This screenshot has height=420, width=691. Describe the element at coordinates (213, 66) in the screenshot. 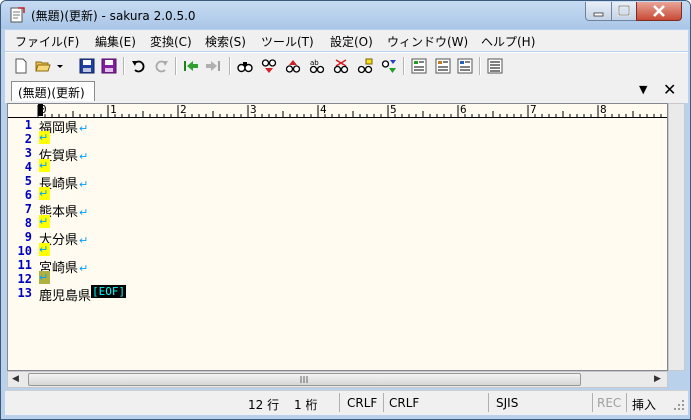

I see `jump-forward-icon` at that location.